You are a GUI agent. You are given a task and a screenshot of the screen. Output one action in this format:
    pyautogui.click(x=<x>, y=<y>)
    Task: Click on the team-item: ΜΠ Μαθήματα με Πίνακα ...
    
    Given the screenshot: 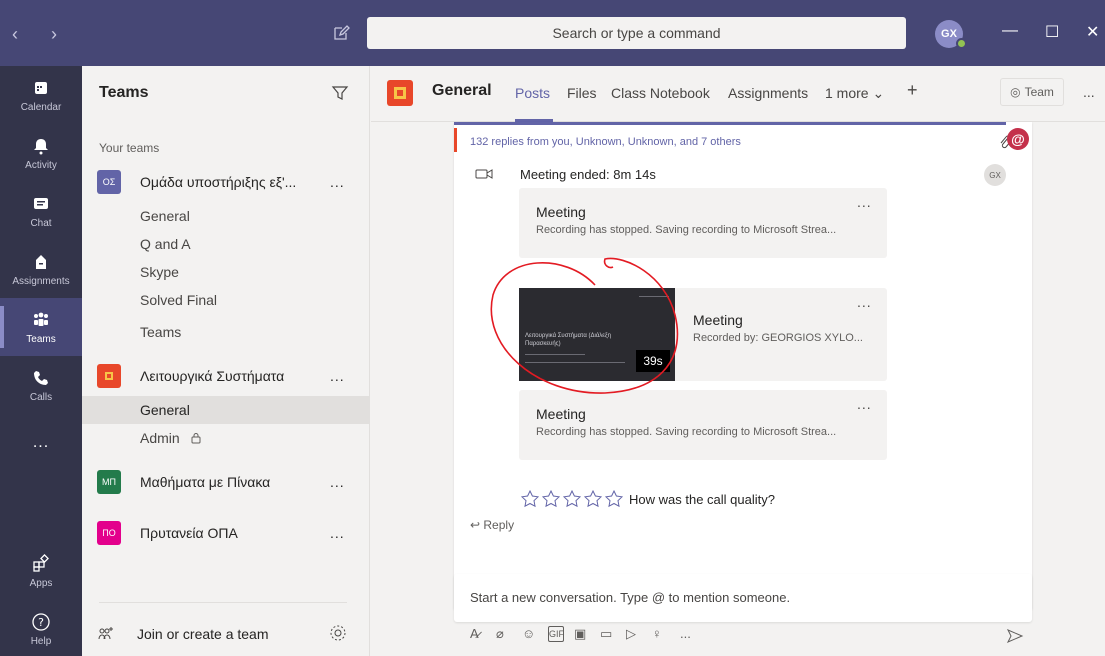 What is the action you would take?
    pyautogui.click(x=226, y=482)
    